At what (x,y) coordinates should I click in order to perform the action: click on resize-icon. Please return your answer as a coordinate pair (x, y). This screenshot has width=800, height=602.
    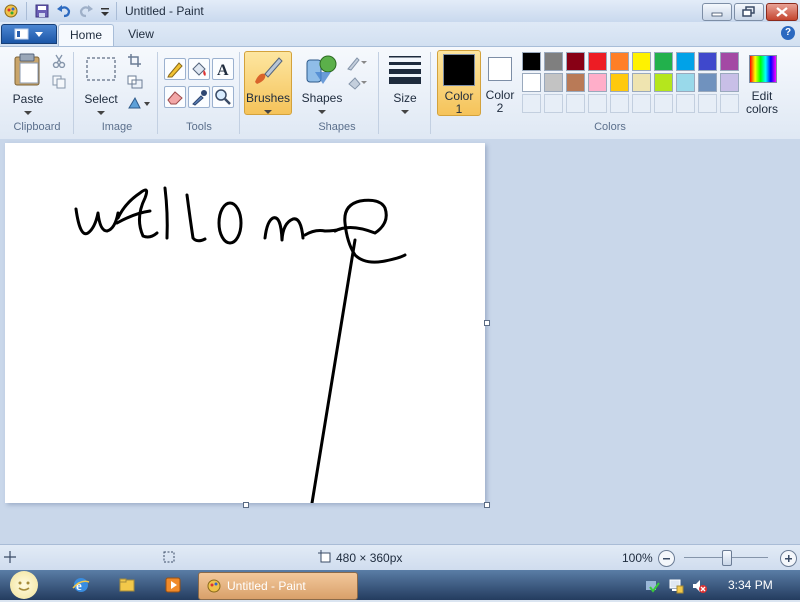
    Looking at the image, I should click on (135, 82).